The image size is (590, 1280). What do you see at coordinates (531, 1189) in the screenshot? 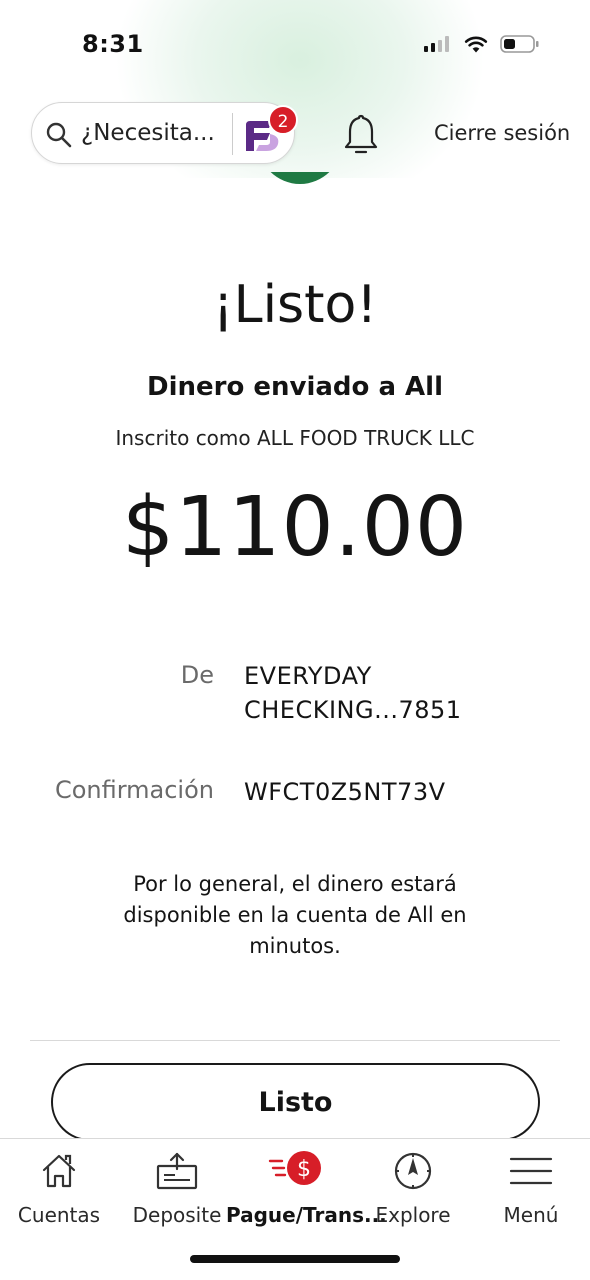
I see `tab-menu: Menú` at bounding box center [531, 1189].